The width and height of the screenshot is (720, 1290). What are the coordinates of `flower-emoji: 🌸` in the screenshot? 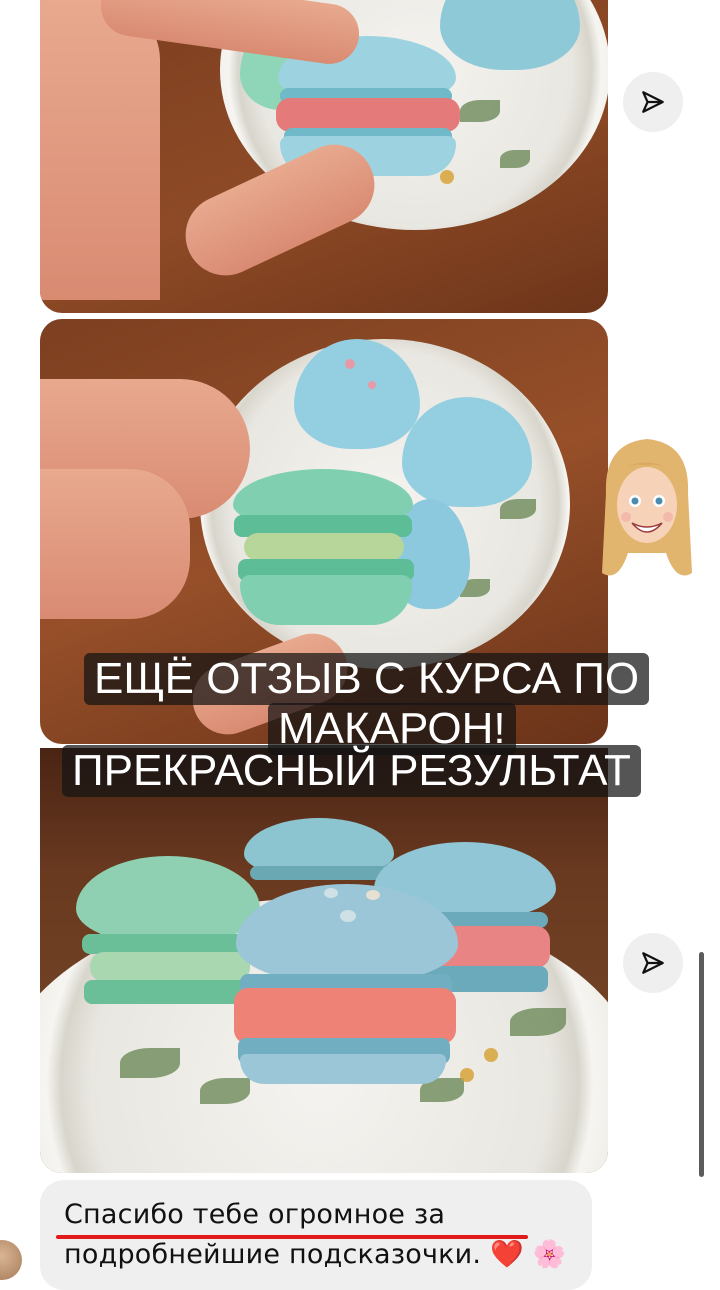 It's located at (549, 1254).